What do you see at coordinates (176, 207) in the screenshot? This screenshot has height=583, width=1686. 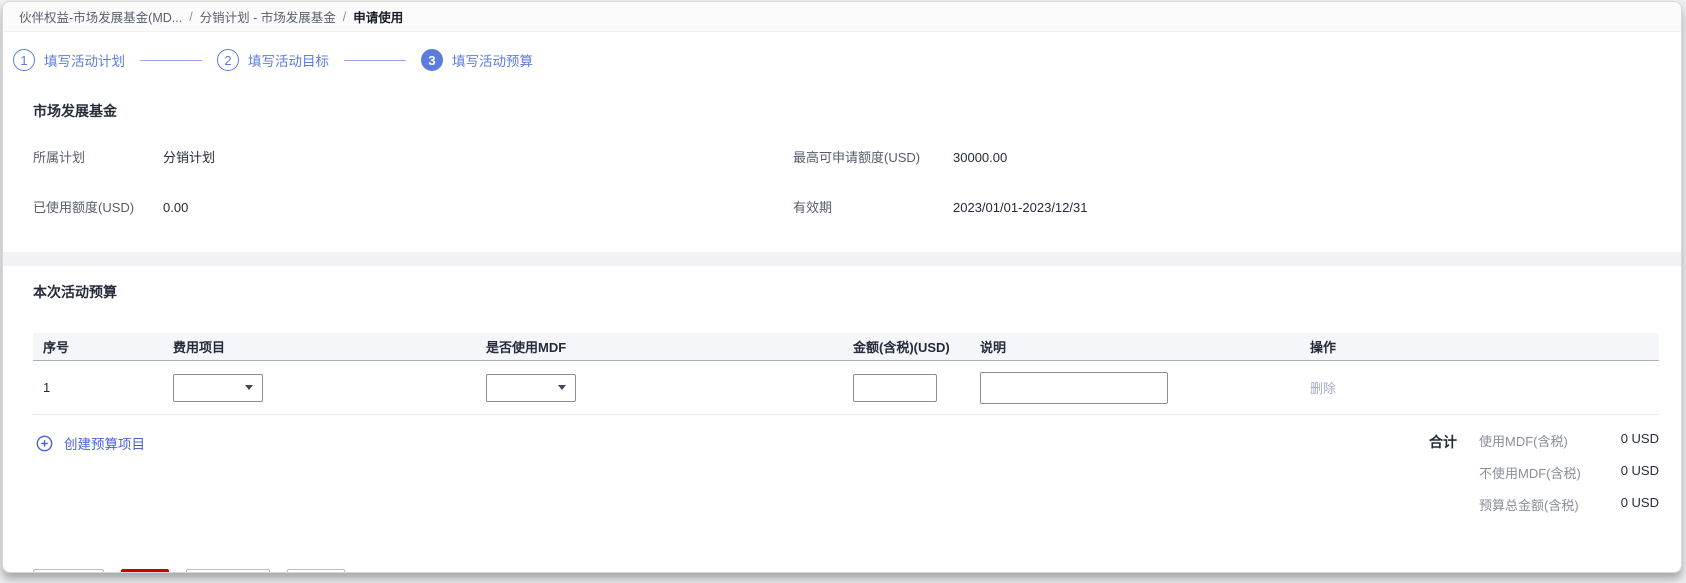 I see `field-value-used-quota: 0.00` at bounding box center [176, 207].